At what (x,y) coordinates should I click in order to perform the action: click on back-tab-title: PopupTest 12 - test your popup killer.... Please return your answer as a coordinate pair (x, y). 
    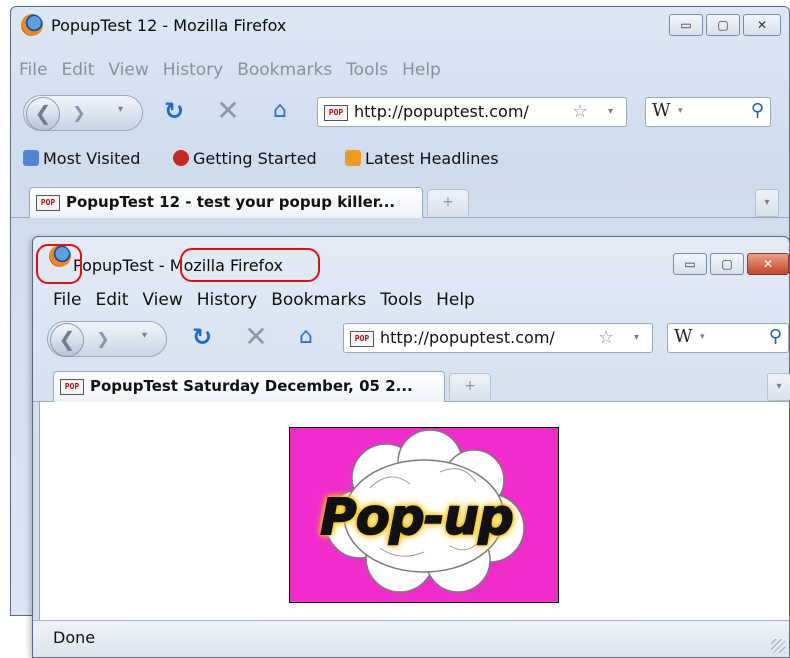
    Looking at the image, I should click on (231, 202).